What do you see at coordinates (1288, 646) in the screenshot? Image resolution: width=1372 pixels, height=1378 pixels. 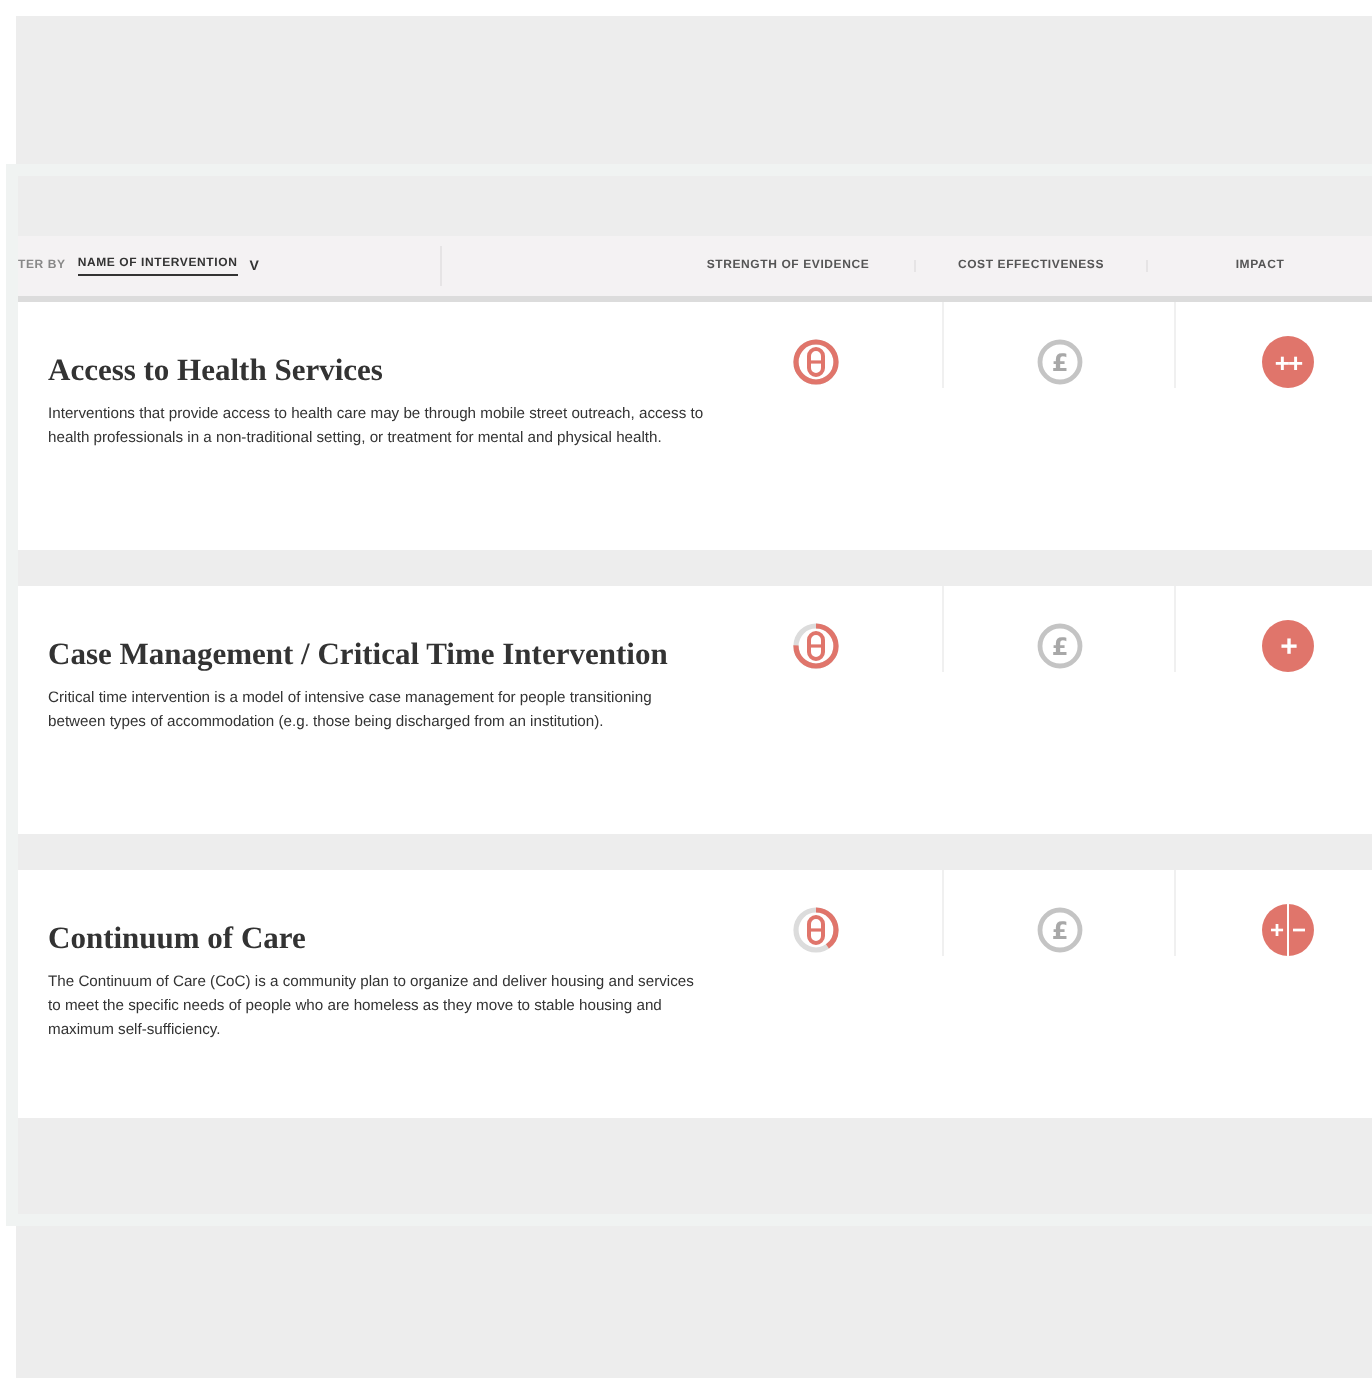 I see `impact-badge: +` at bounding box center [1288, 646].